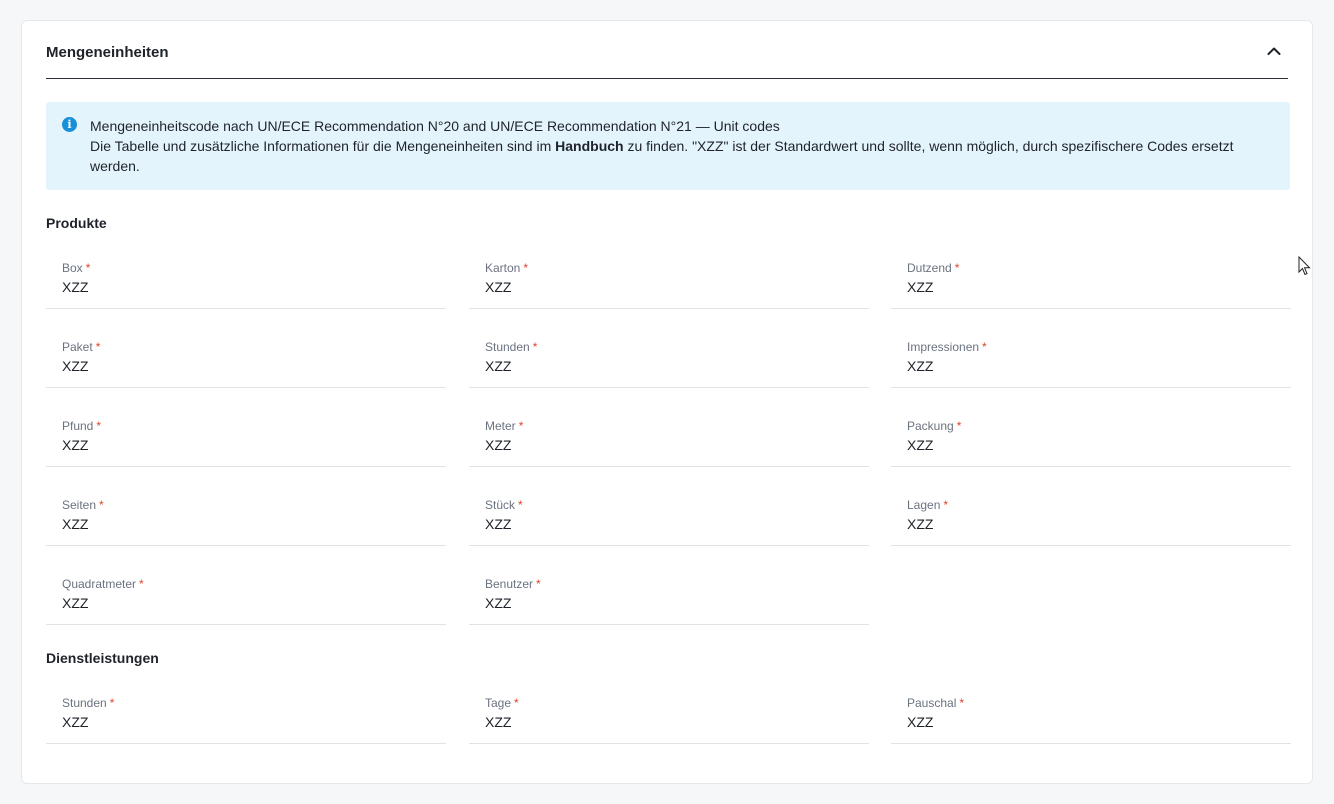 This screenshot has width=1334, height=804. I want to click on field-label: Tage *, so click(502, 703).